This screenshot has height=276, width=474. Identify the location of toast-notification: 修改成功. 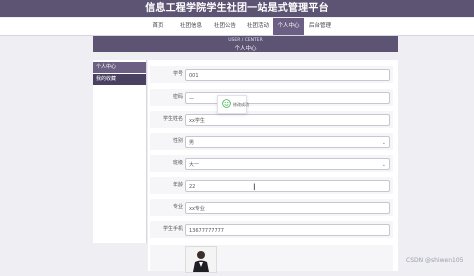
(233, 104).